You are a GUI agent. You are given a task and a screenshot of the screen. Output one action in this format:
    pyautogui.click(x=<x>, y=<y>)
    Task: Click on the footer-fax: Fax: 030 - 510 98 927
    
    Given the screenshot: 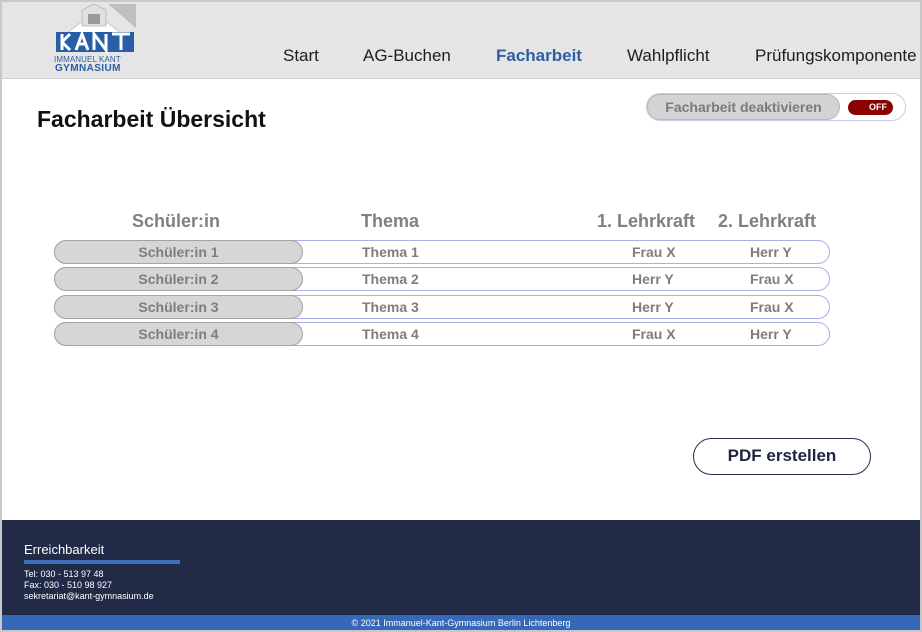 What is the action you would take?
    pyautogui.click(x=68, y=585)
    